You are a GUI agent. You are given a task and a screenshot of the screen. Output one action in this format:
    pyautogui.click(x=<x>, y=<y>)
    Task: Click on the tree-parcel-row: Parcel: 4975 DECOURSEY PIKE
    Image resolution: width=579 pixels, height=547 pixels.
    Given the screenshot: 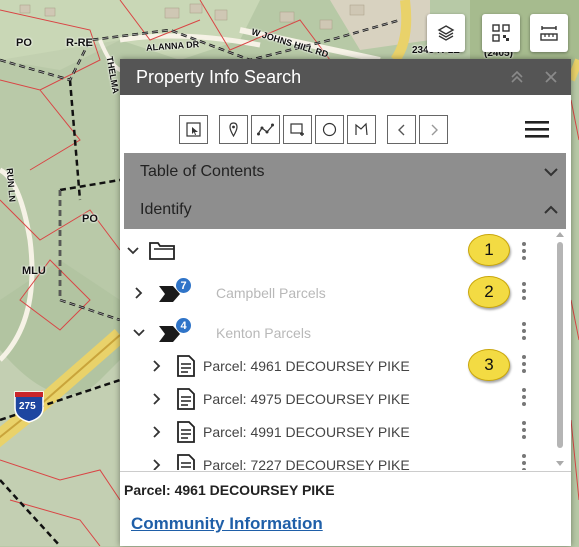 What is the action you would take?
    pyautogui.click(x=339, y=399)
    